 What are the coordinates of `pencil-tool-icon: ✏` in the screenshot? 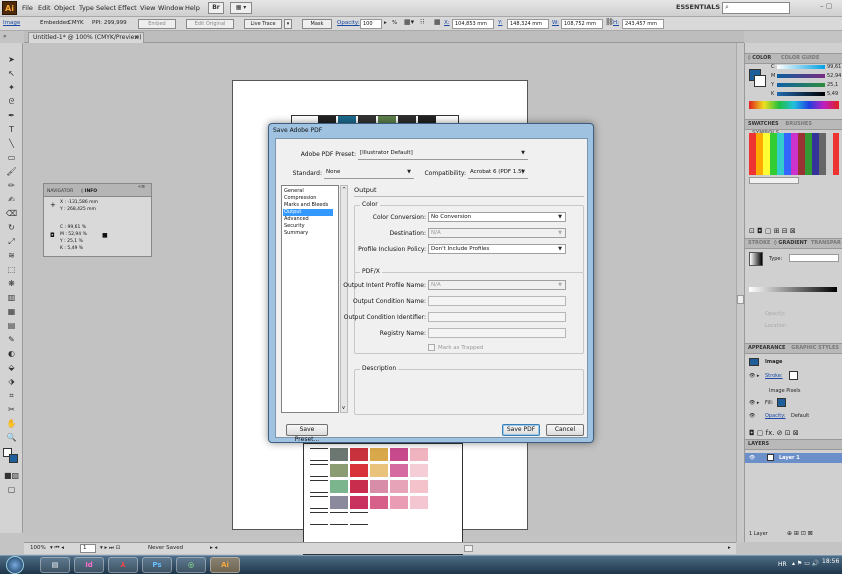 It's located at (11, 185).